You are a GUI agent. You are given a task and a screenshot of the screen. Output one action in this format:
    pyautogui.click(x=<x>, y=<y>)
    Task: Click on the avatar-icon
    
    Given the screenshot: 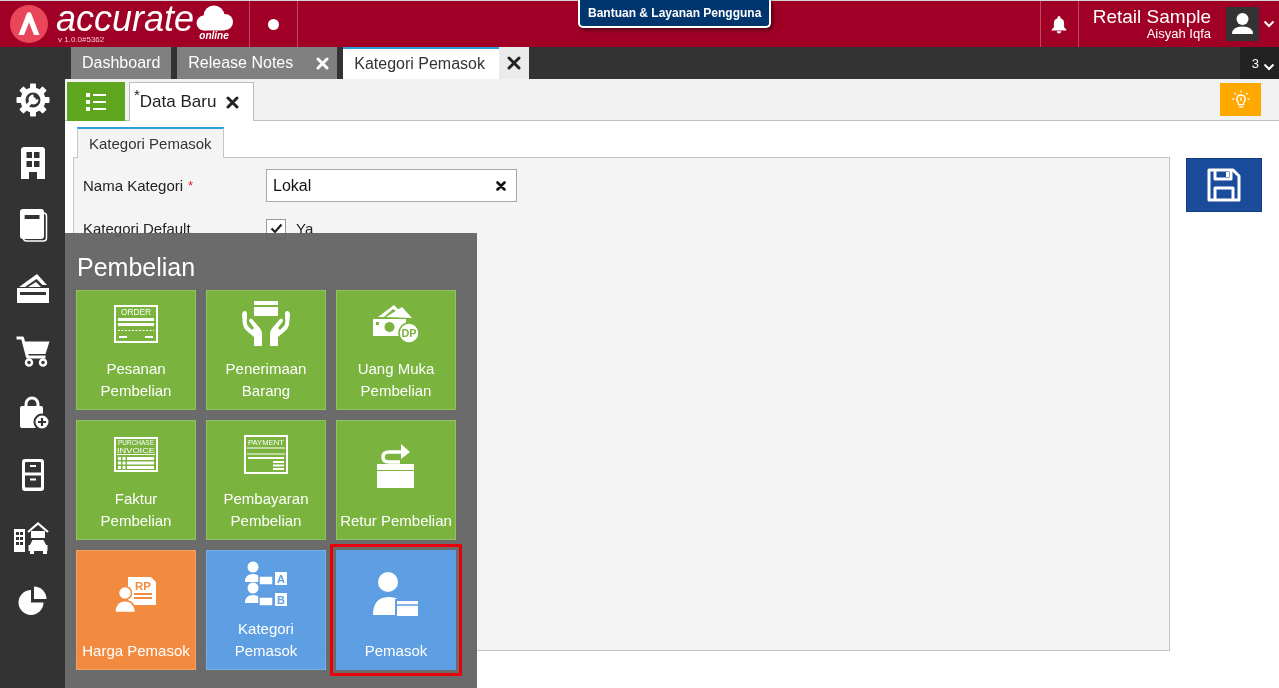 What is the action you would take?
    pyautogui.click(x=1242, y=24)
    